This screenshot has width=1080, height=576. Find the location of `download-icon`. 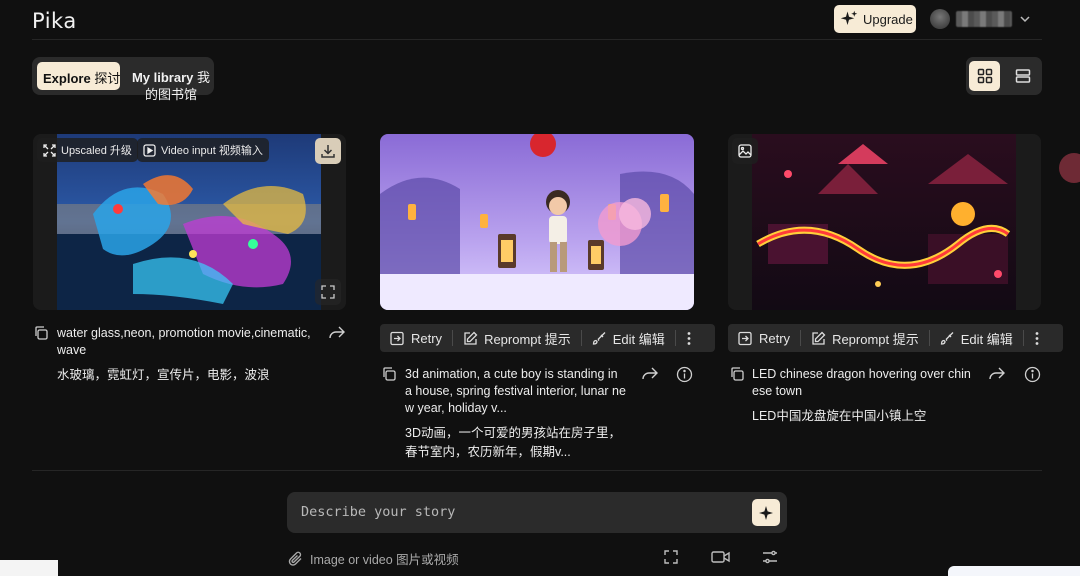

download-icon is located at coordinates (328, 151).